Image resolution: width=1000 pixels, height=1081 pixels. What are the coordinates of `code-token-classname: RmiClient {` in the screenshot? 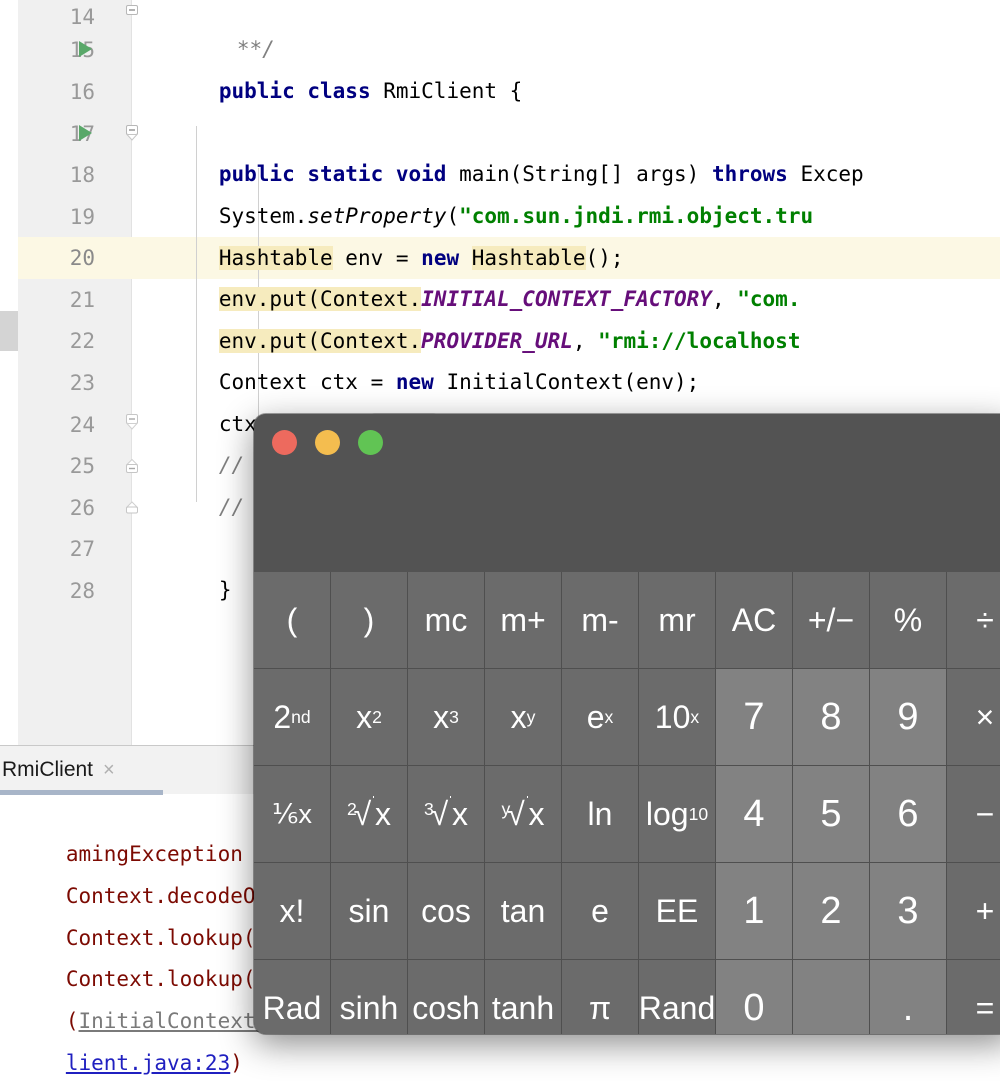 It's located at (453, 91).